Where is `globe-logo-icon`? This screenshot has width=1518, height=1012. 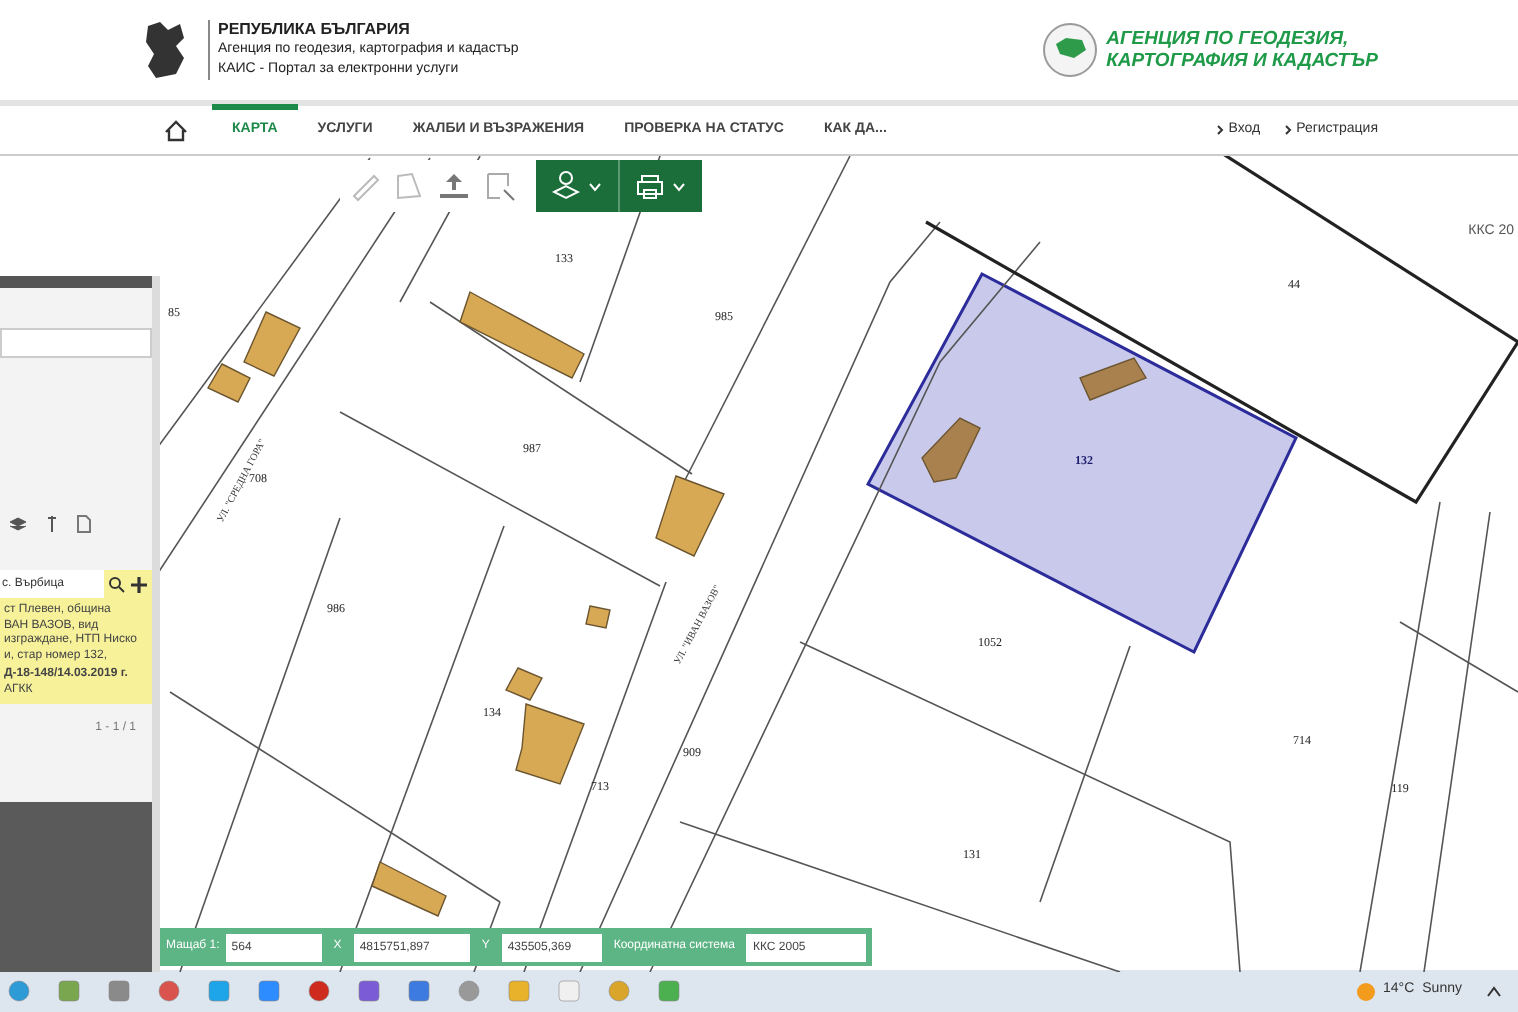
globe-logo-icon is located at coordinates (1070, 50).